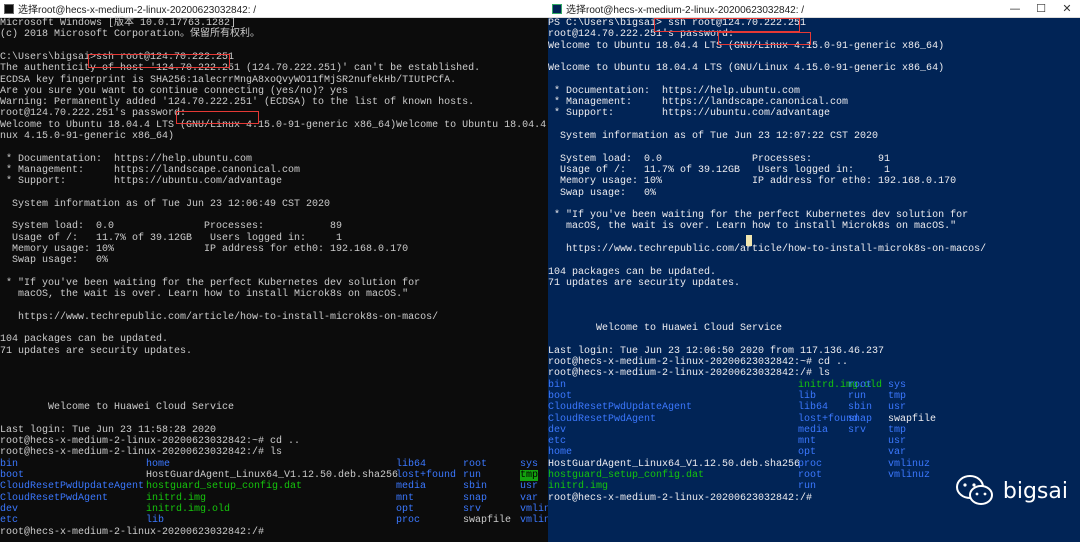 The width and height of the screenshot is (1080, 542). Describe the element at coordinates (426, 475) in the screenshot. I see `ls-entry: lost+found` at that location.